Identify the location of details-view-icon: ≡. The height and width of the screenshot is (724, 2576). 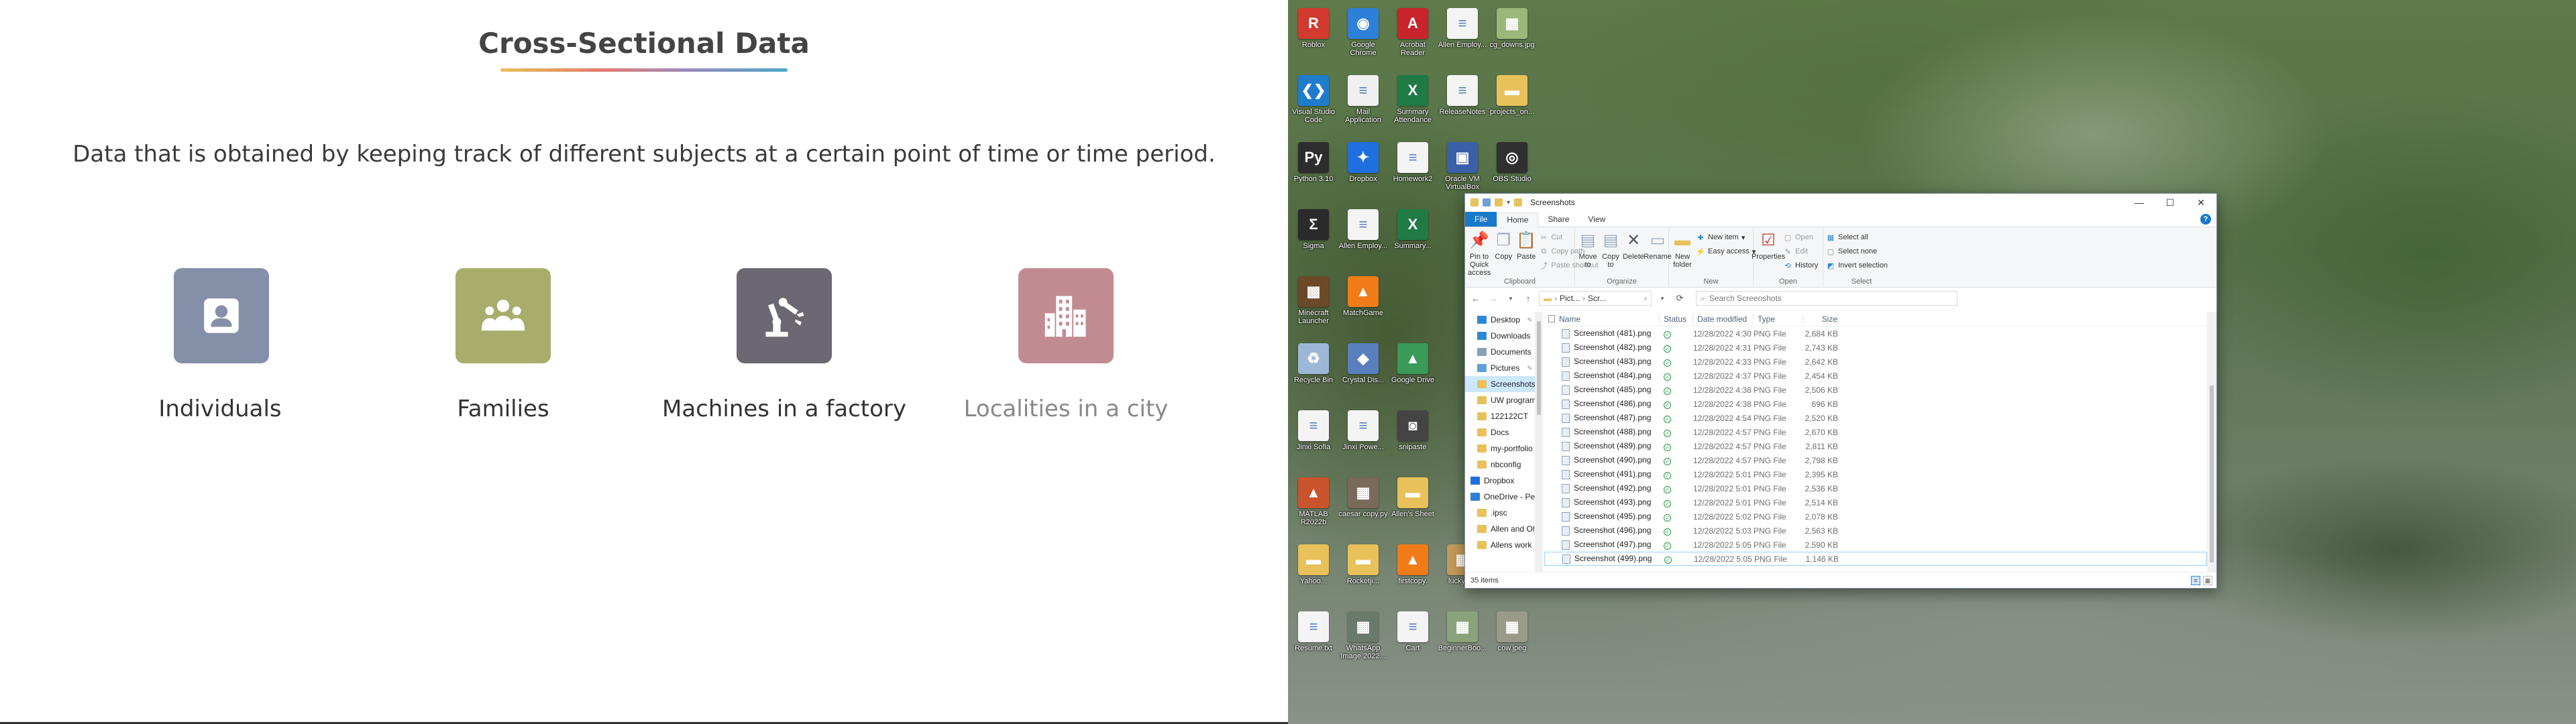
(2195, 580).